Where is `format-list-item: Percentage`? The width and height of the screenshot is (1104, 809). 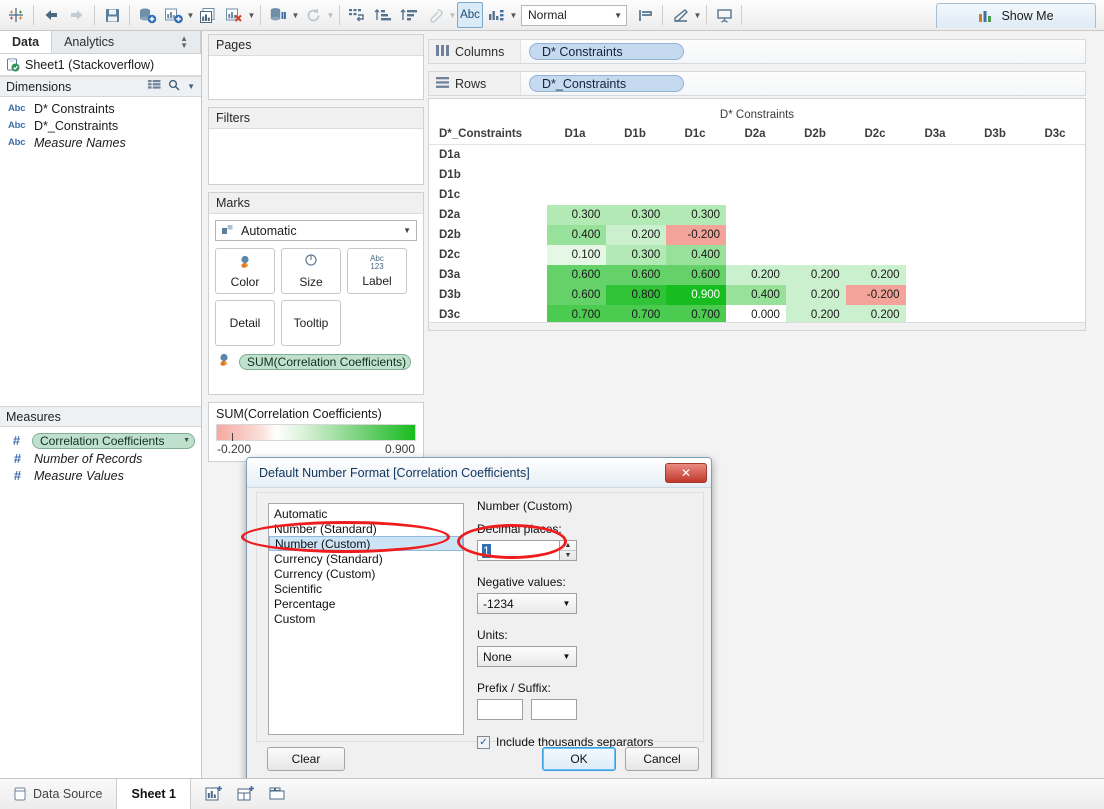 format-list-item: Percentage is located at coordinates (366, 603).